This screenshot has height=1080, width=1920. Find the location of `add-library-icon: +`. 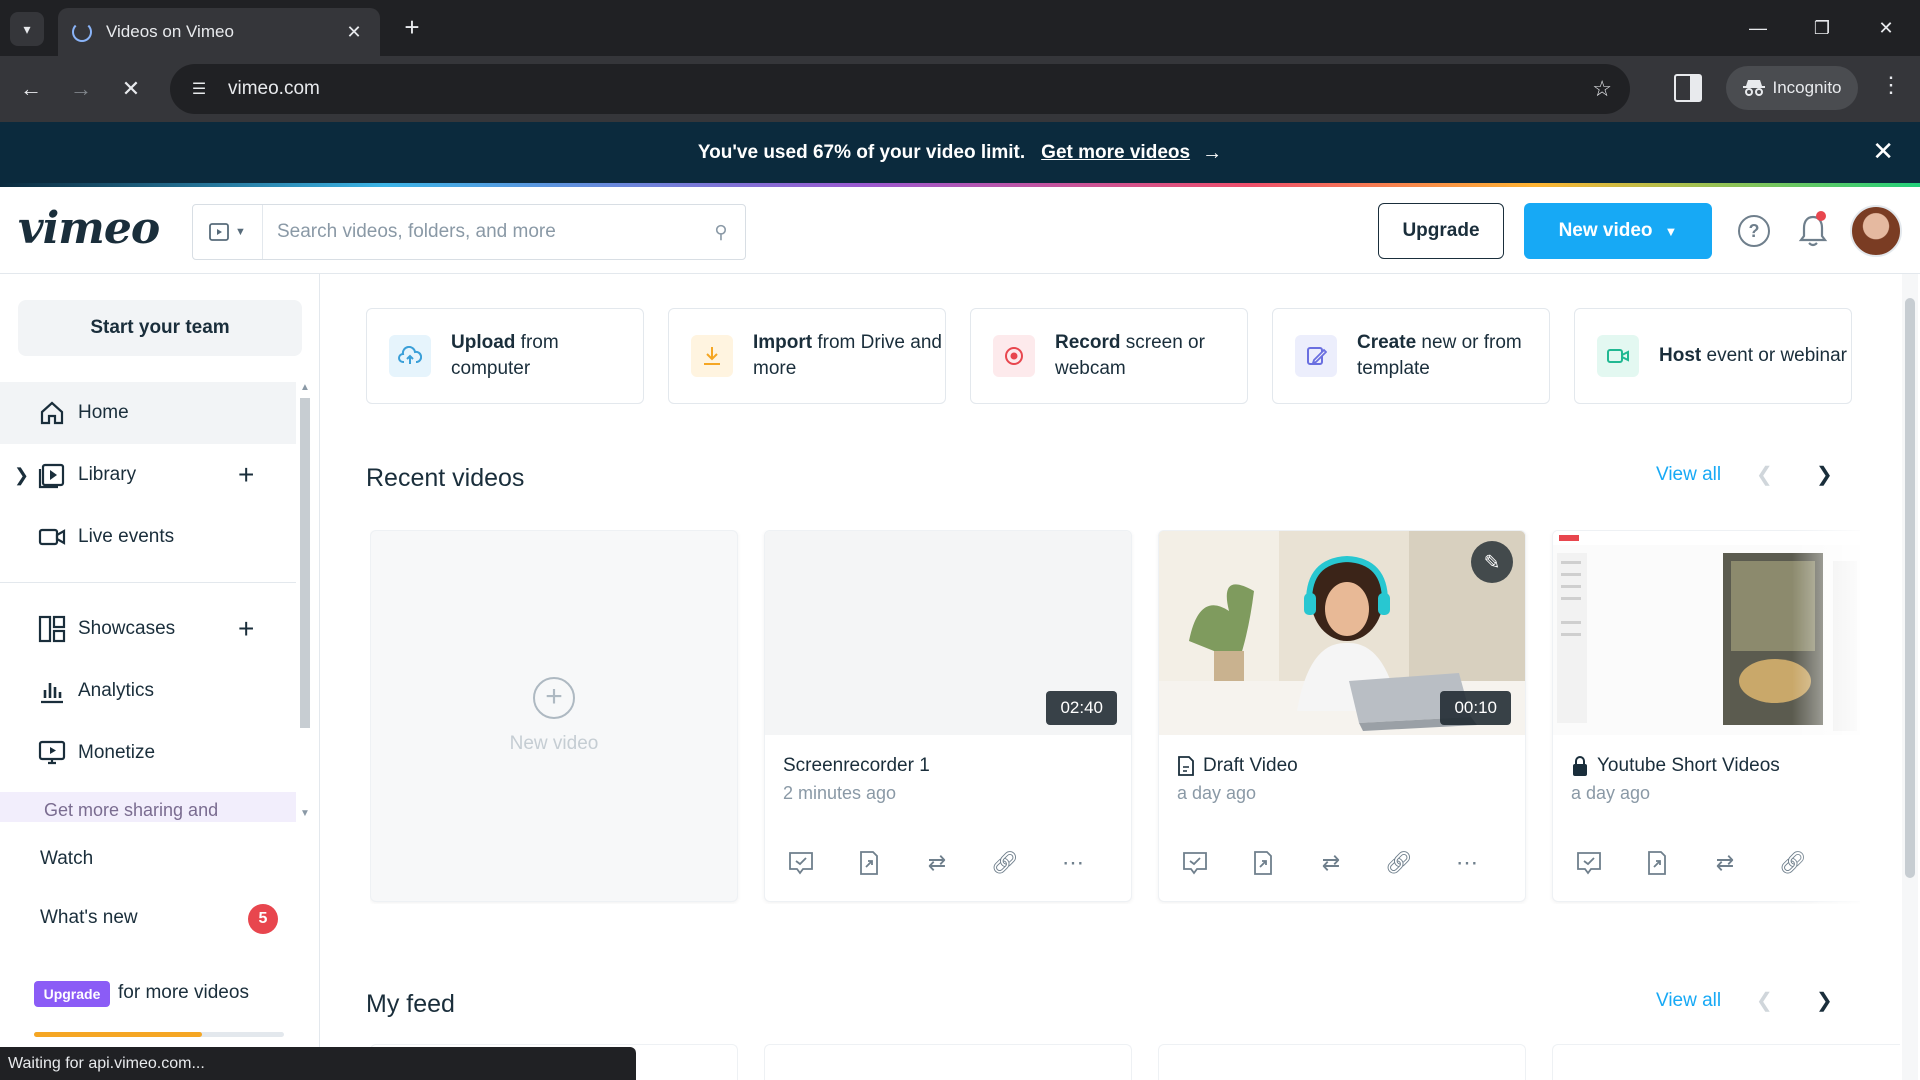

add-library-icon: + is located at coordinates (246, 475).